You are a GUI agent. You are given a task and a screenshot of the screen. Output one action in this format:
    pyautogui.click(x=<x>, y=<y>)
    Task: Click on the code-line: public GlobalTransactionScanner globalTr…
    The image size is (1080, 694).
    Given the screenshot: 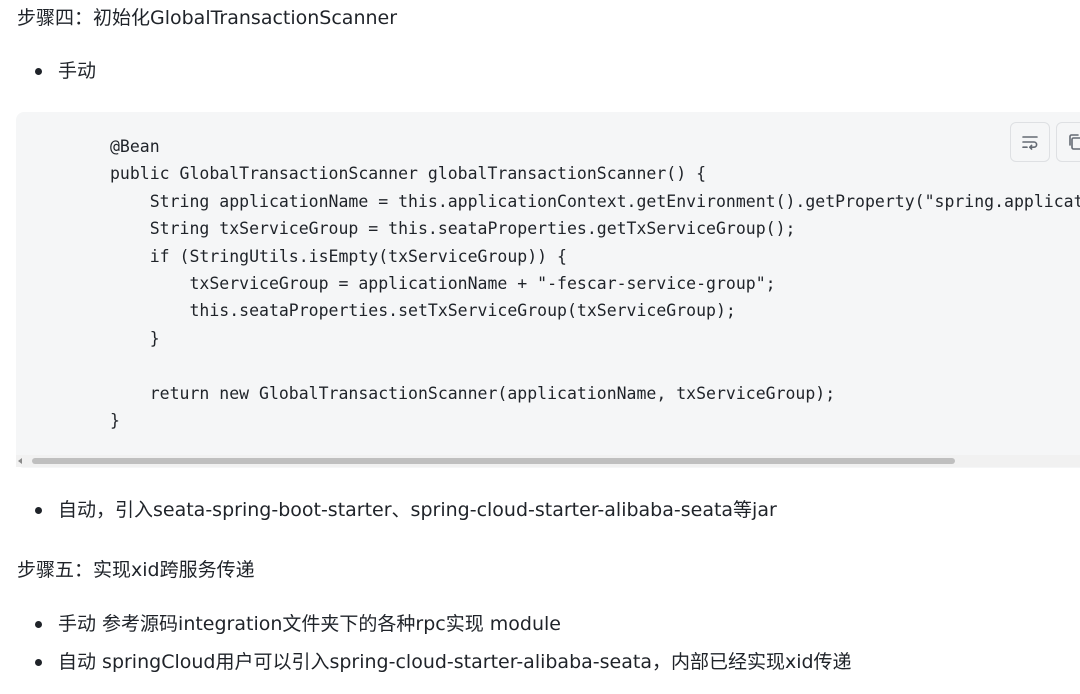 What is the action you would take?
    pyautogui.click(x=408, y=174)
    